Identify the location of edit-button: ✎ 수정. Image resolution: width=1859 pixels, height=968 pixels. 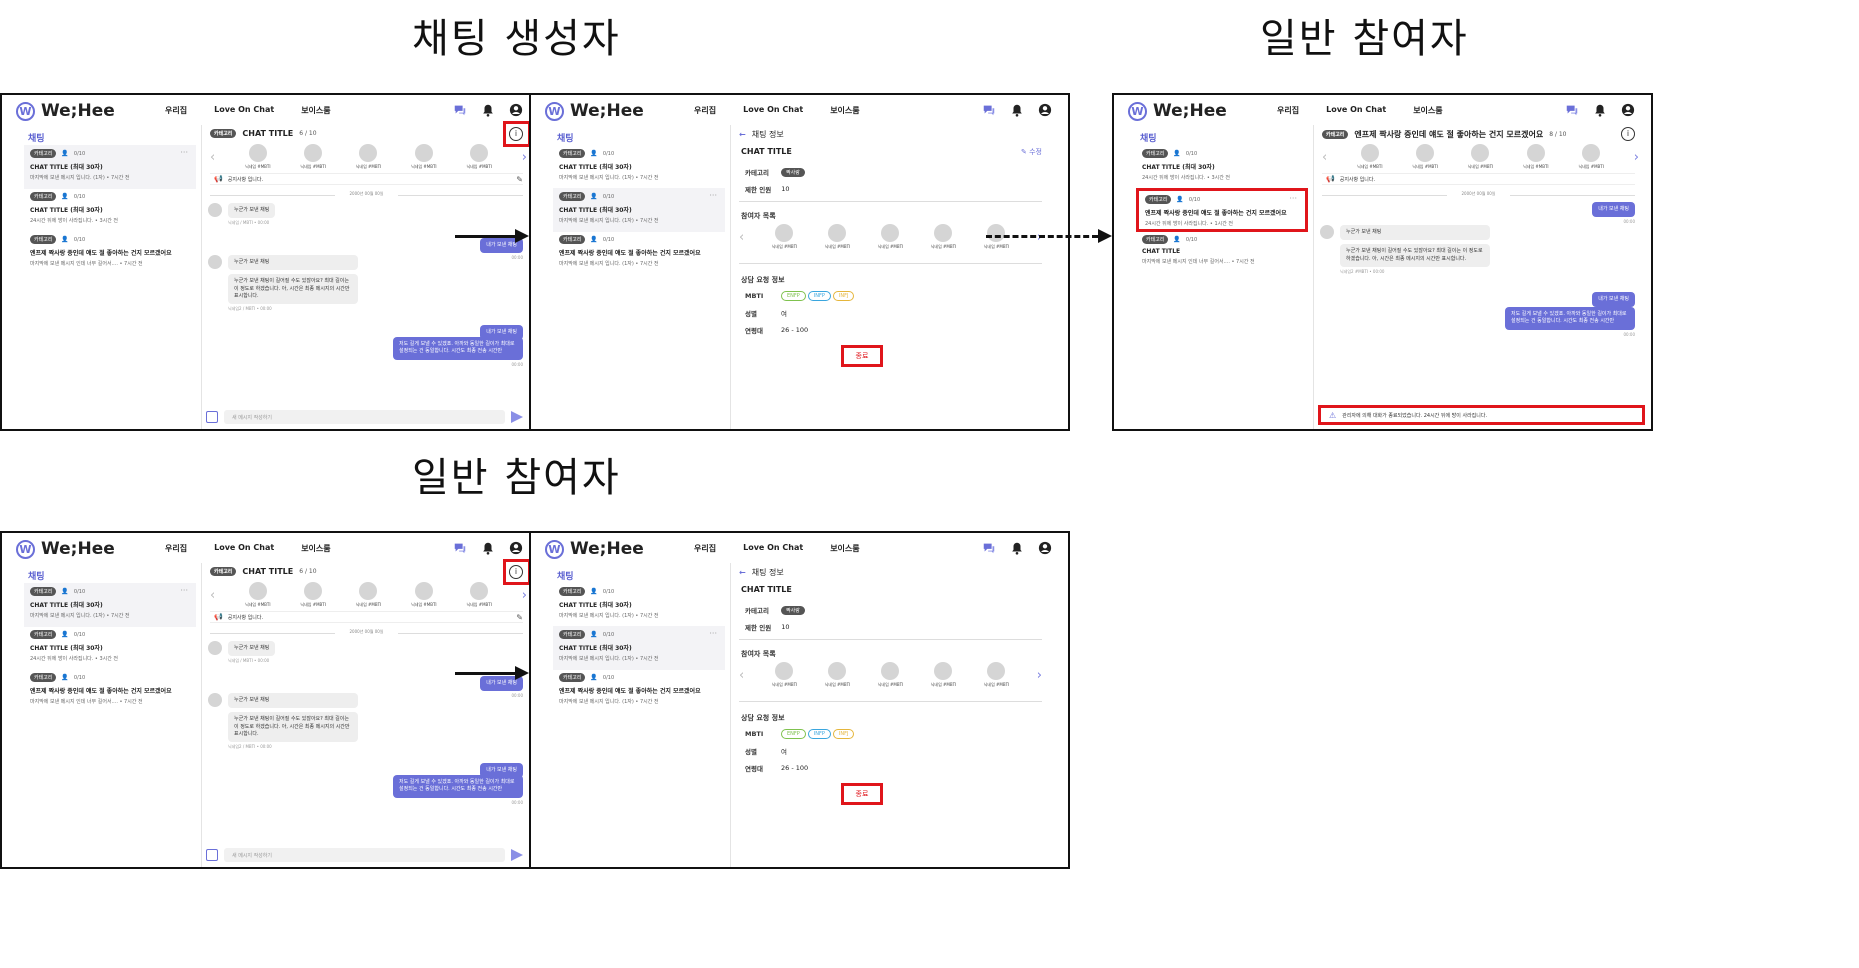
(1031, 152).